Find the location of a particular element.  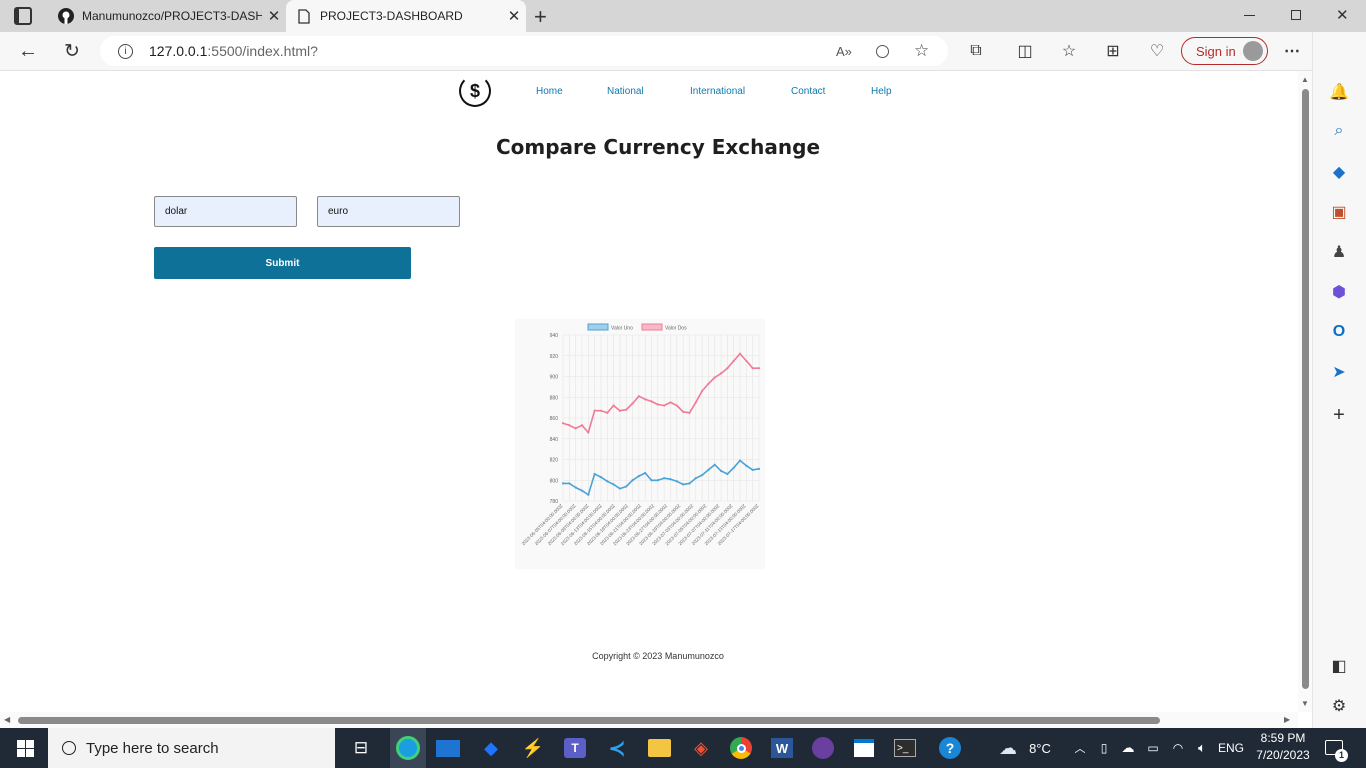

shopping-tag-icon: ◆ is located at coordinates (1339, 172).